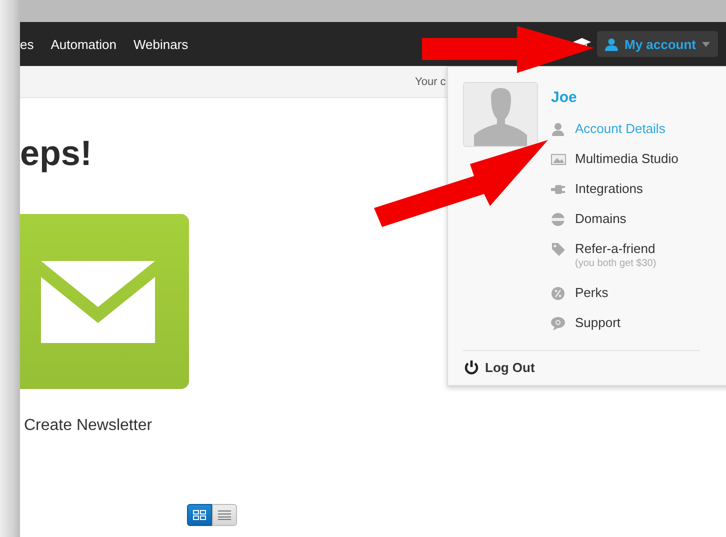  I want to click on menu-item: Integrations, so click(609, 189).